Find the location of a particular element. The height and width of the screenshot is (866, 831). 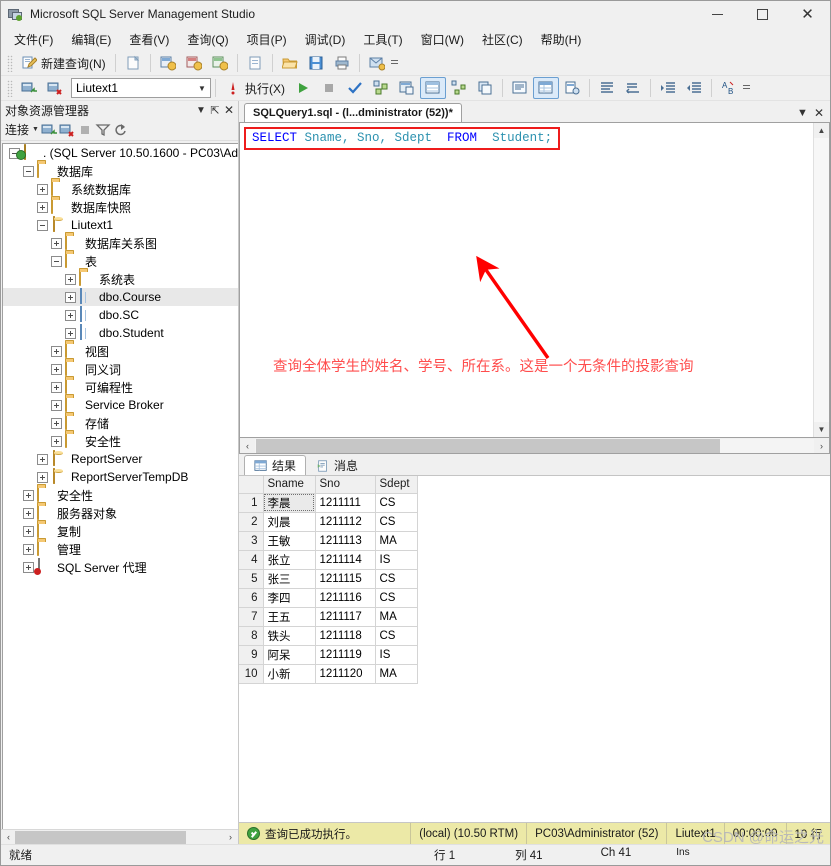

results-to-file-button is located at coordinates (572, 88).